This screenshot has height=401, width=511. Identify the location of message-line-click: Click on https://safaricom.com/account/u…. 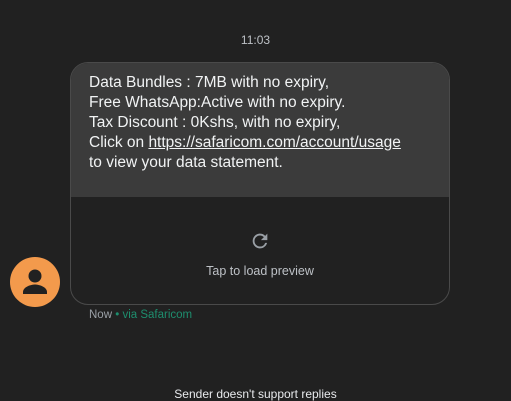
(260, 143).